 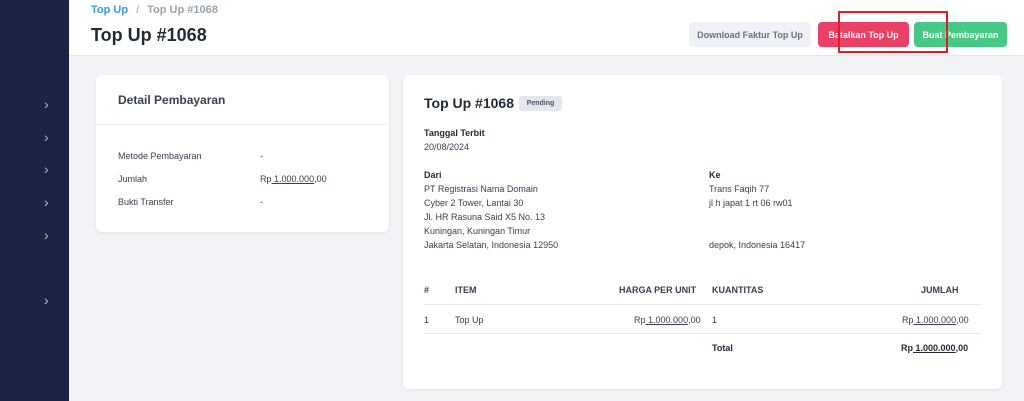 What do you see at coordinates (34, 200) in the screenshot?
I see `sidebar: › › › › › ›` at bounding box center [34, 200].